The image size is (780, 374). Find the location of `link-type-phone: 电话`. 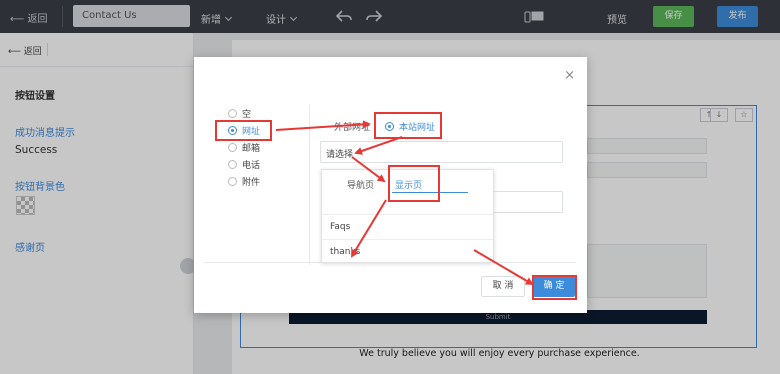

link-type-phone: 电话 is located at coordinates (244, 164).